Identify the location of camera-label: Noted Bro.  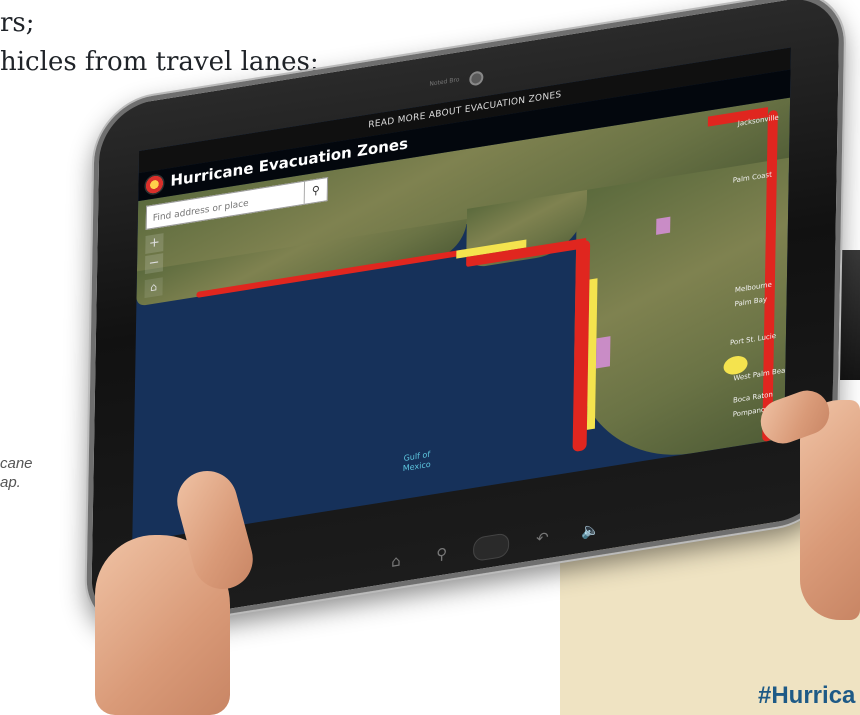
(444, 82).